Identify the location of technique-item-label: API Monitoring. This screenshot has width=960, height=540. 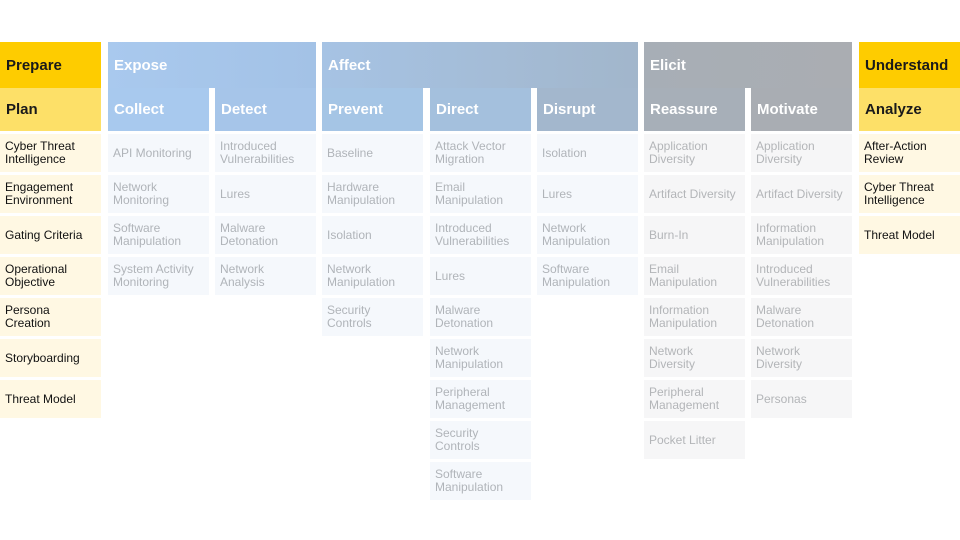
(152, 152).